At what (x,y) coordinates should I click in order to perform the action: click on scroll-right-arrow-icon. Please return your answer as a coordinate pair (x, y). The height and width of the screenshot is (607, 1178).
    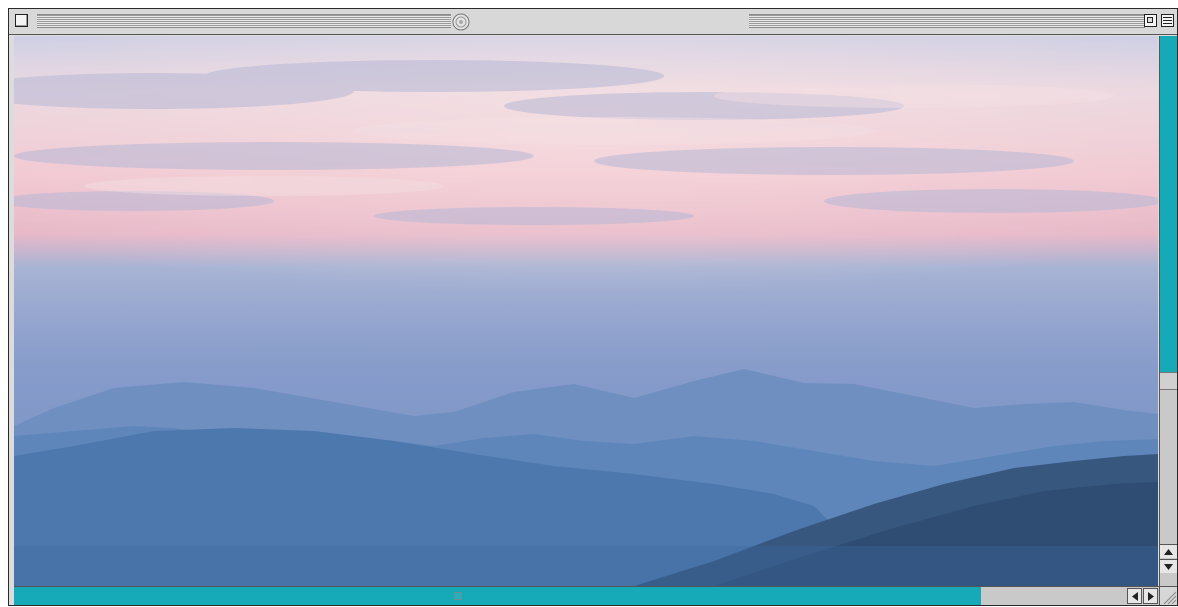
    Looking at the image, I should click on (1150, 596).